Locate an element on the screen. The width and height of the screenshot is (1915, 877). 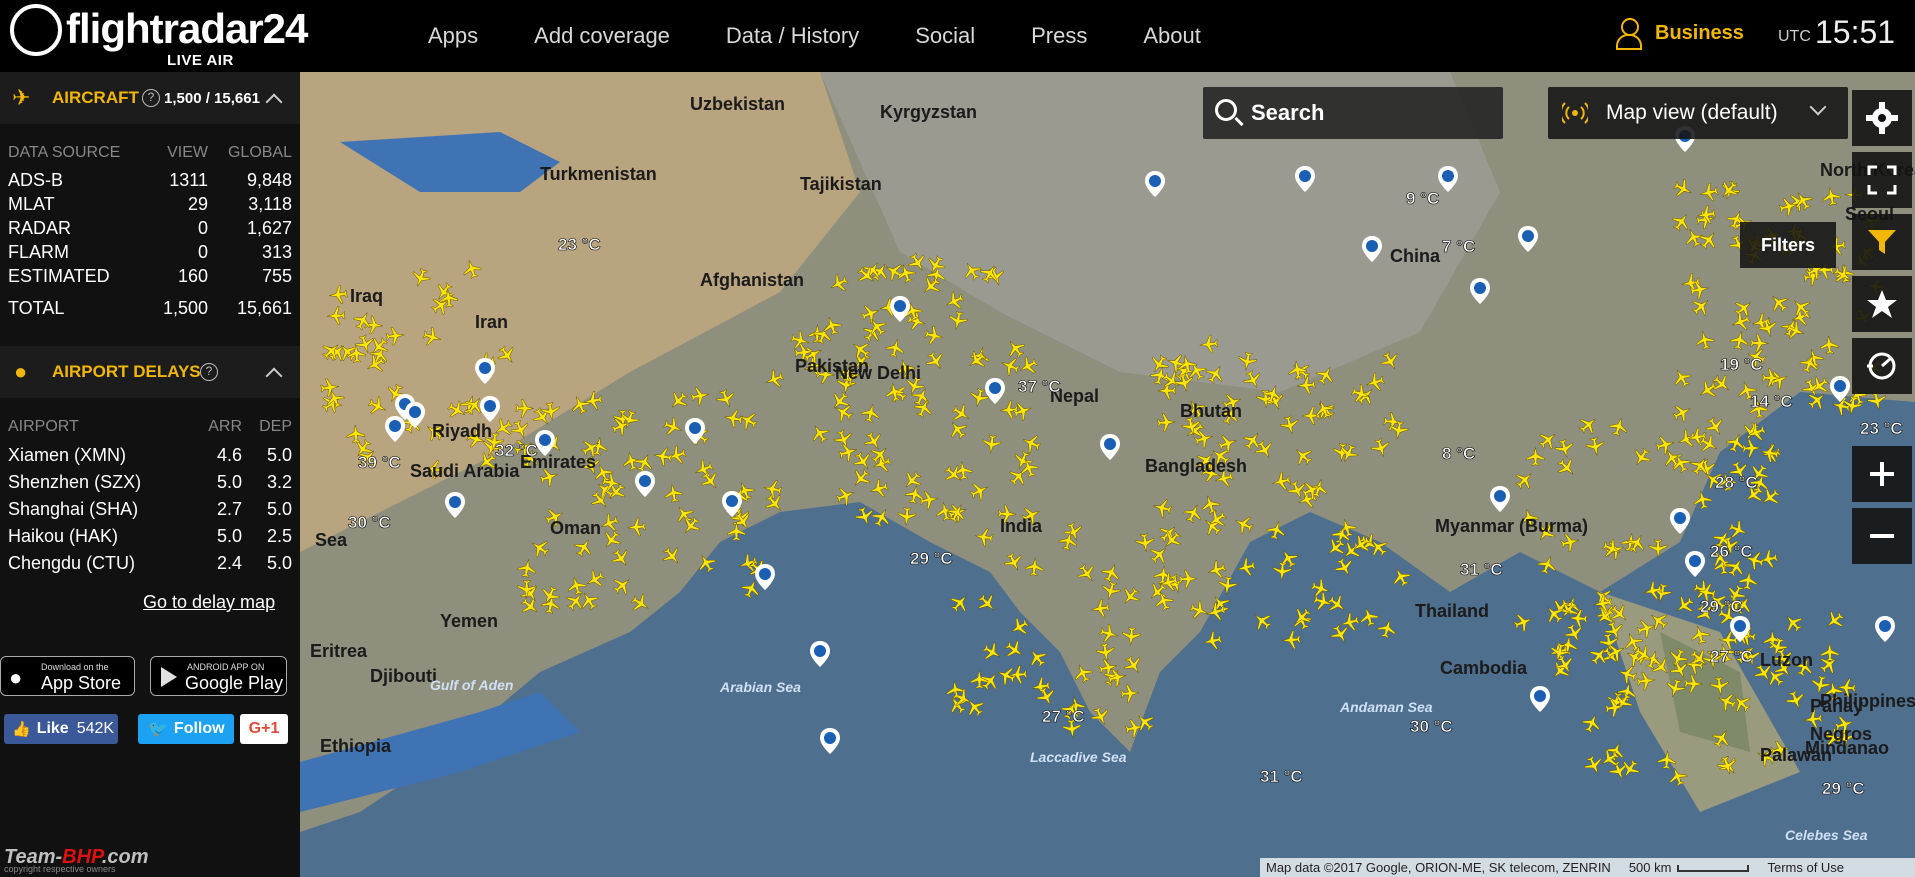
store-name: Google Play is located at coordinates (234, 683).